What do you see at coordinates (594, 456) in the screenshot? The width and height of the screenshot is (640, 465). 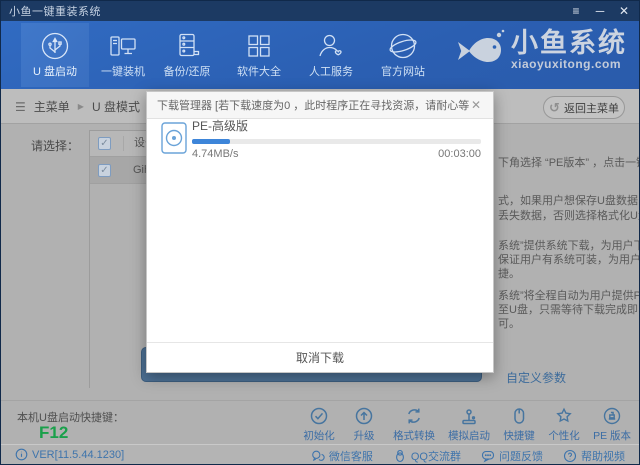 I see `link-help-video: 帮助视频` at bounding box center [594, 456].